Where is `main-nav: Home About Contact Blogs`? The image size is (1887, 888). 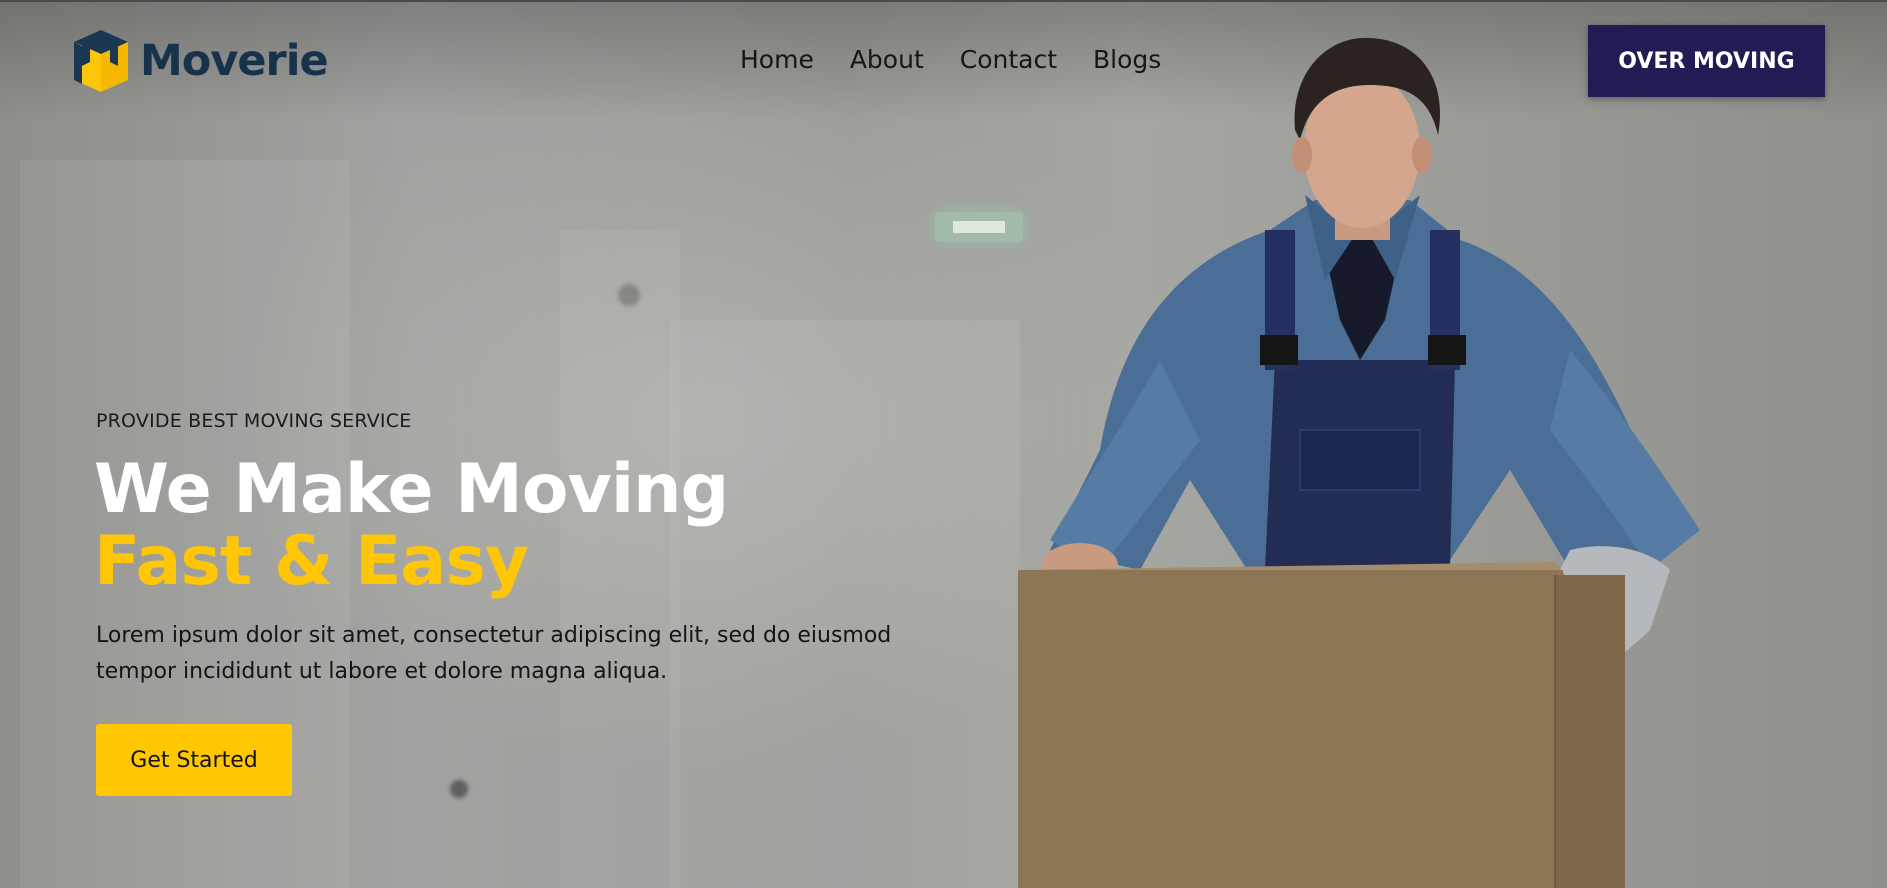
main-nav: Home About Contact Blogs is located at coordinates (968, 59).